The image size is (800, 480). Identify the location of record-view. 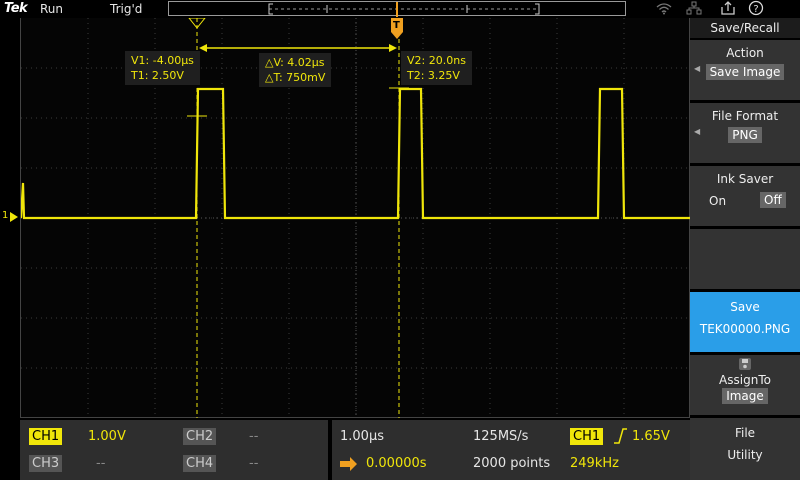
(397, 9).